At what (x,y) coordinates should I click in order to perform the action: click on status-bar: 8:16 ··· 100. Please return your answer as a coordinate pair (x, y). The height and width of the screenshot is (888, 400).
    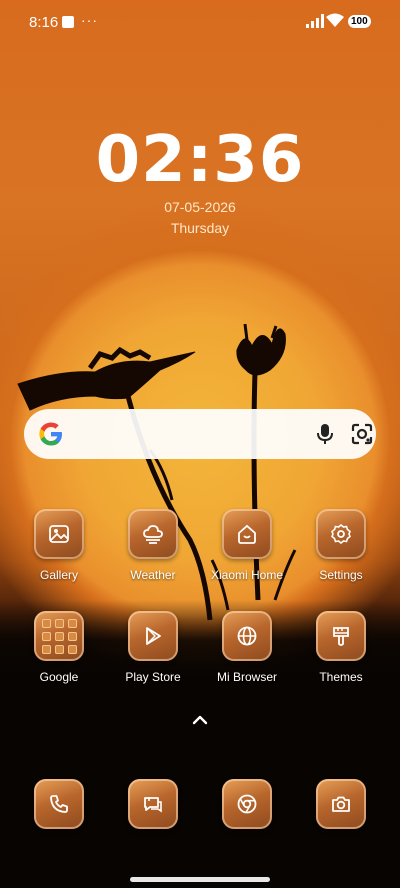
    Looking at the image, I should click on (200, 22).